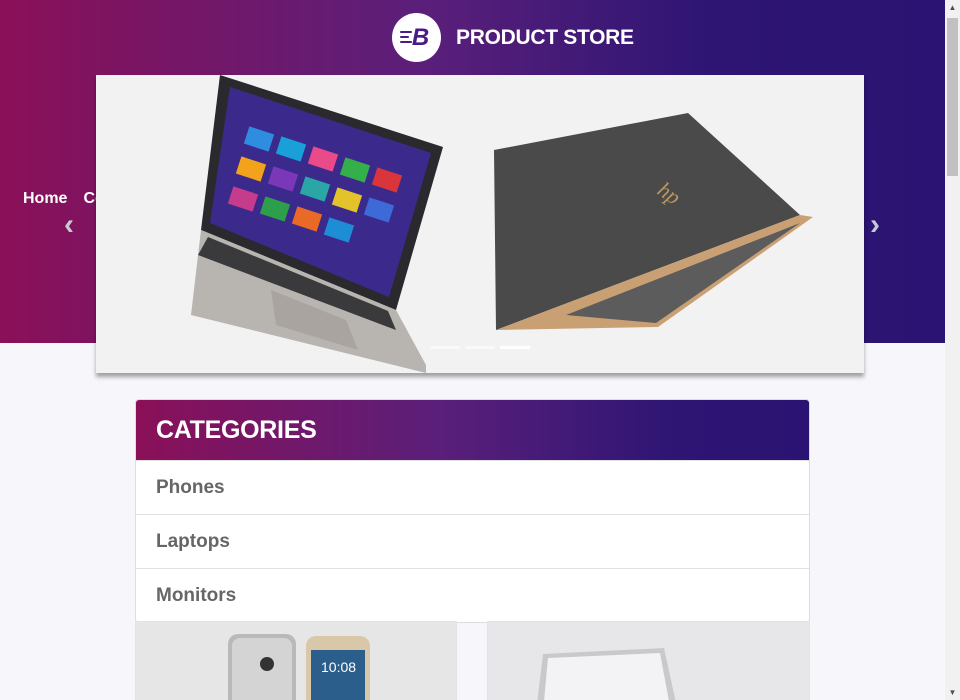 Image resolution: width=960 pixels, height=700 pixels. I want to click on phone-product-image: 10:08, so click(296, 661).